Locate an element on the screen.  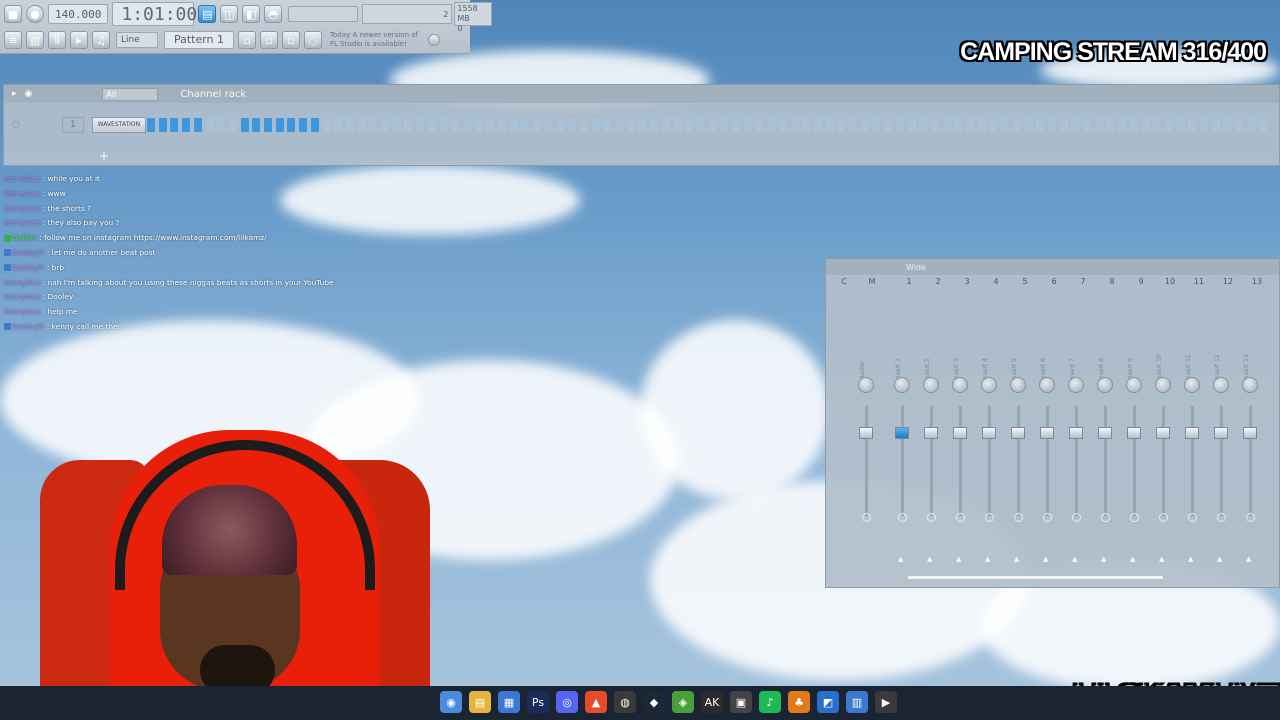
insert-strip: Insert 6 ▲ is located at coordinates (1047, 436).